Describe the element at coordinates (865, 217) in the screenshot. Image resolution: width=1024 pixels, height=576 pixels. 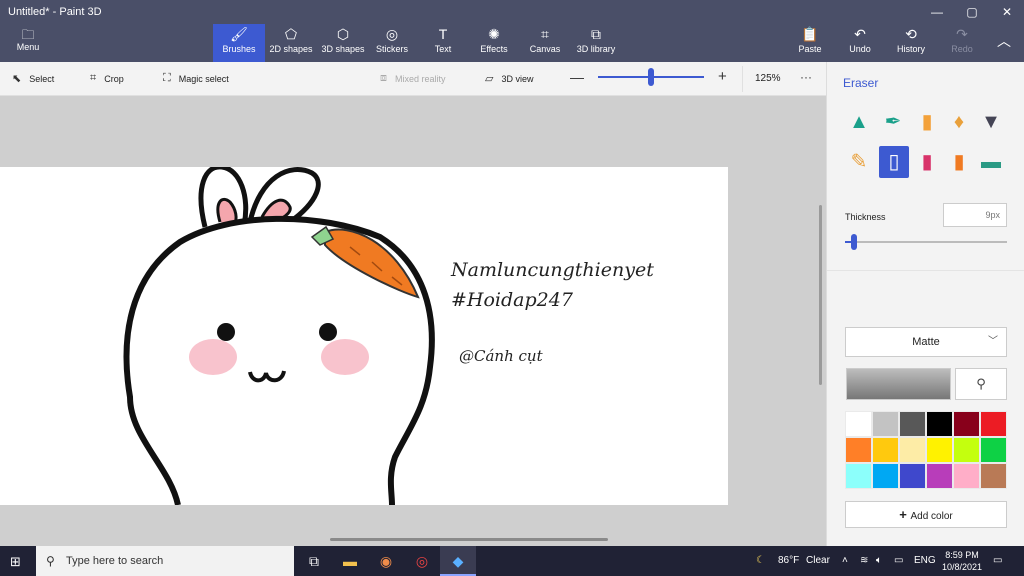
I see `thickness-label: Thickness` at that location.